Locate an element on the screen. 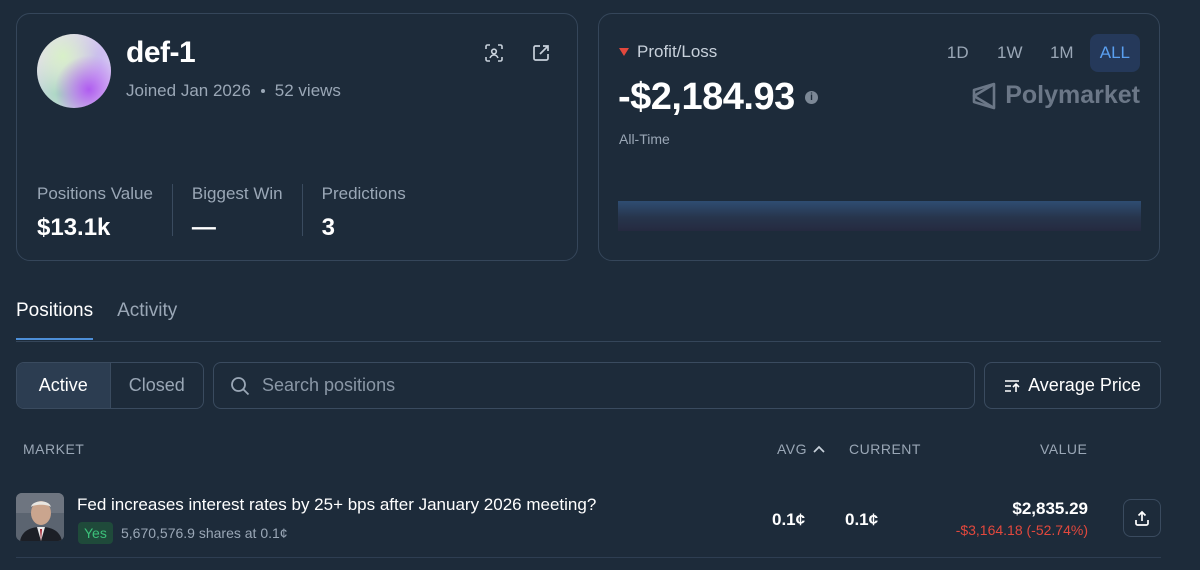 The image size is (1200, 570). main-tabs: Positions Activity is located at coordinates (96, 320).